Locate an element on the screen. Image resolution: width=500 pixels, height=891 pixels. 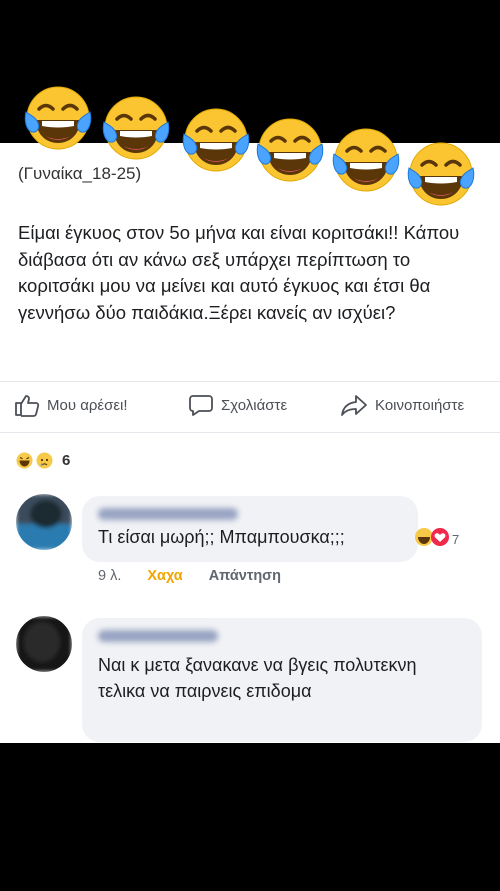
post-actions: Μου αρέσει! Σχολιάστε Κοινοποιήστε is located at coordinates (250, 405).